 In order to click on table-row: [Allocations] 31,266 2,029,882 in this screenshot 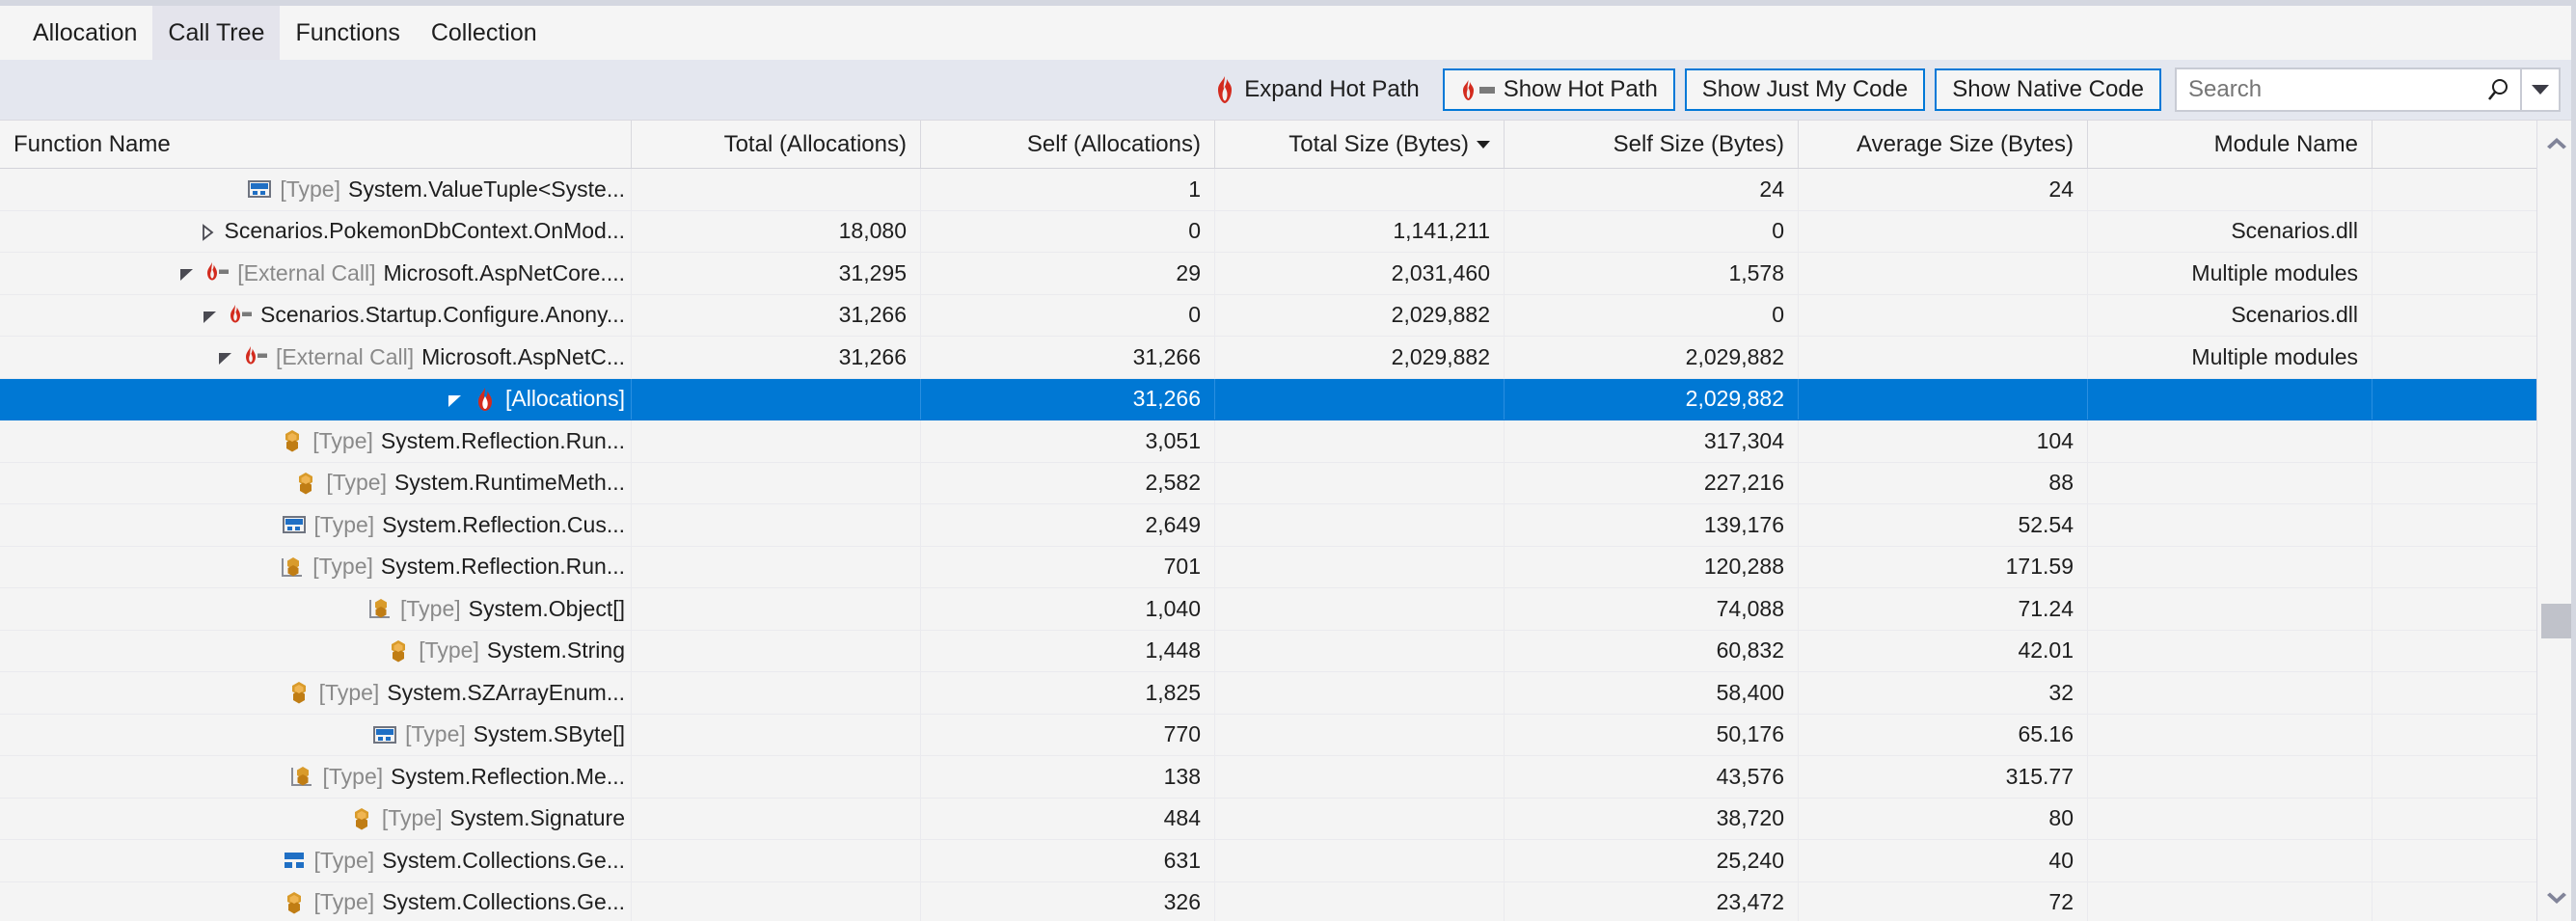, I will do `click(1268, 399)`.